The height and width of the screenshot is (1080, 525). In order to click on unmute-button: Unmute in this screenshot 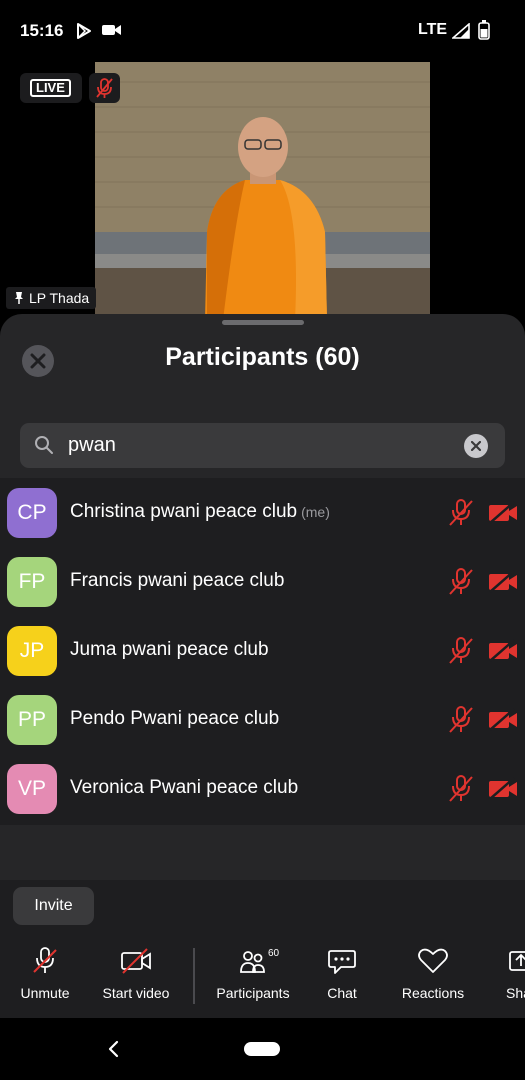, I will do `click(45, 973)`.